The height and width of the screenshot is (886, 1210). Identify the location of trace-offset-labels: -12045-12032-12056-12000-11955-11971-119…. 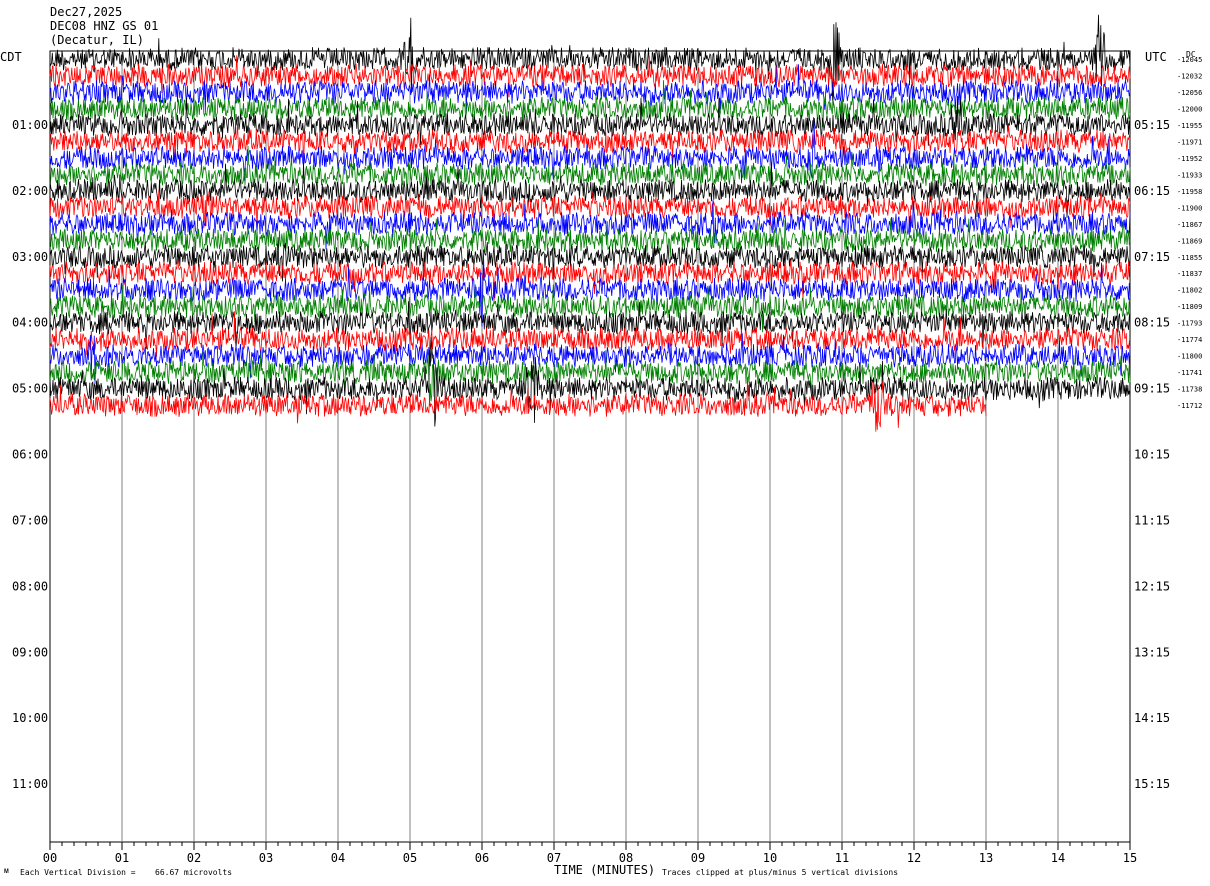
(1189, 233).